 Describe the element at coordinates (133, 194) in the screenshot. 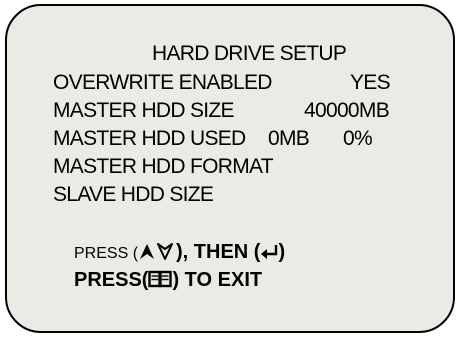

I see `slave-hdd-size-label: SLAVE HDD SIZE` at that location.